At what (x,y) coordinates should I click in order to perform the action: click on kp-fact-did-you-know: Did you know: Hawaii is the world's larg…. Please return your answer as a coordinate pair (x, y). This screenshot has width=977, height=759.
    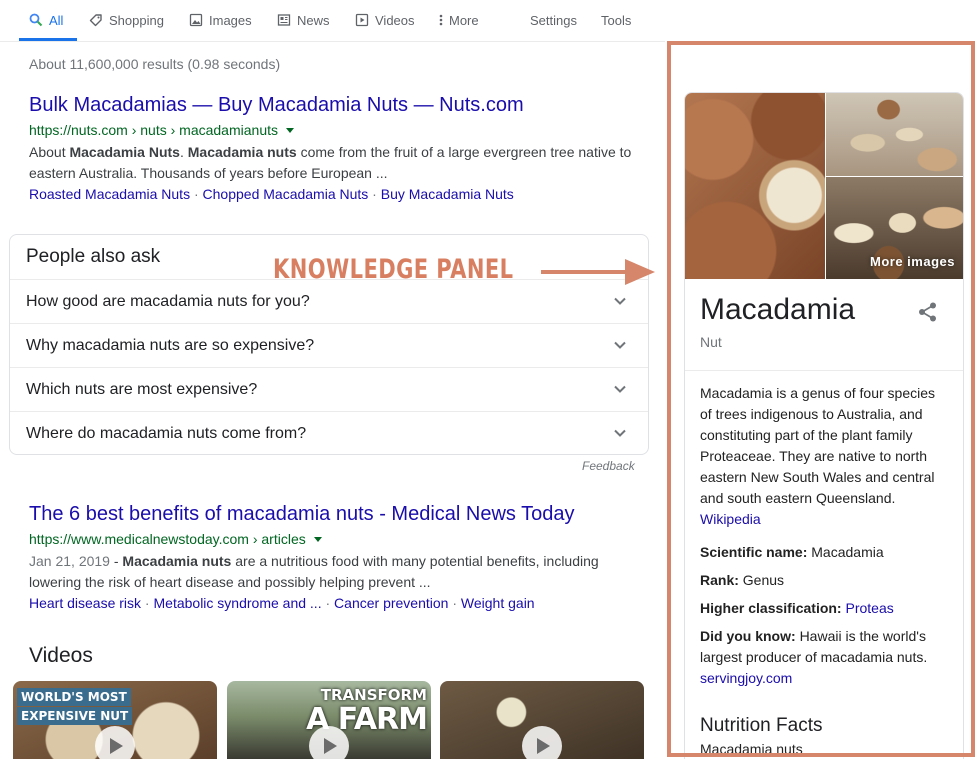
    Looking at the image, I should click on (827, 657).